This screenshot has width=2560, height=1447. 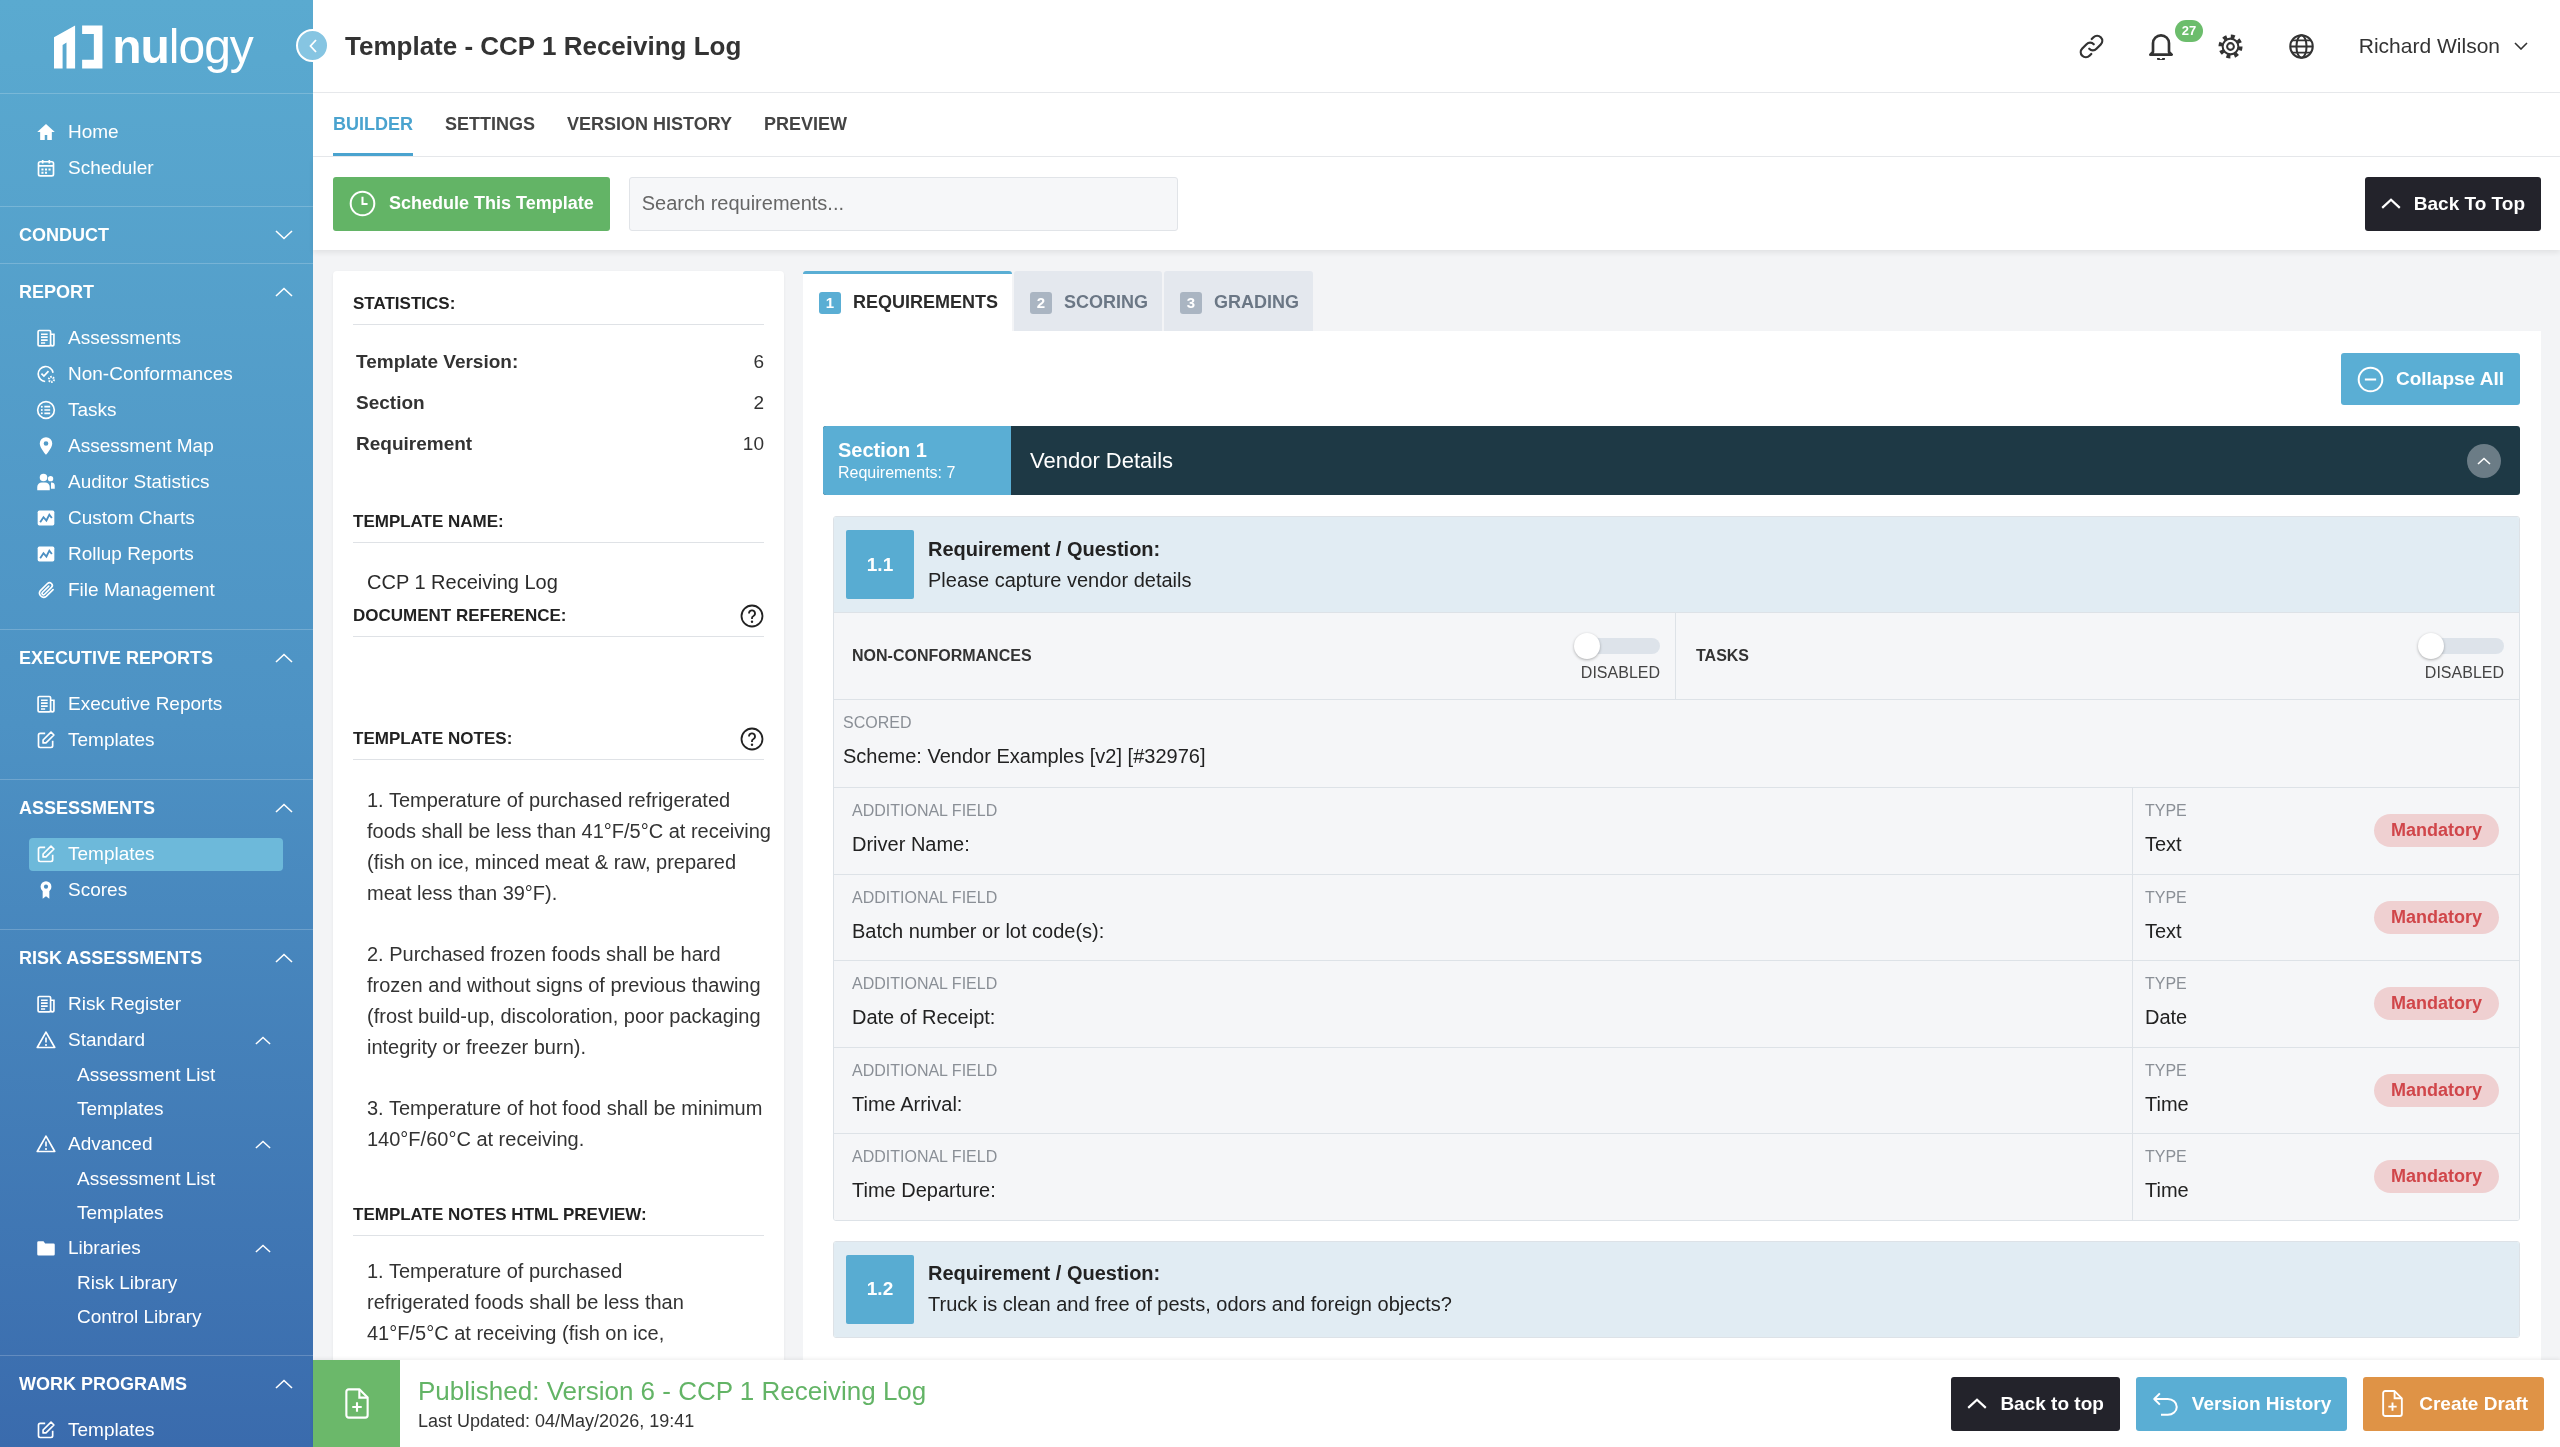 I want to click on notes-paragraph: 3. Temperature of hot food shall be minimum 140°F/60°C at receiving., so click(x=565, y=1124).